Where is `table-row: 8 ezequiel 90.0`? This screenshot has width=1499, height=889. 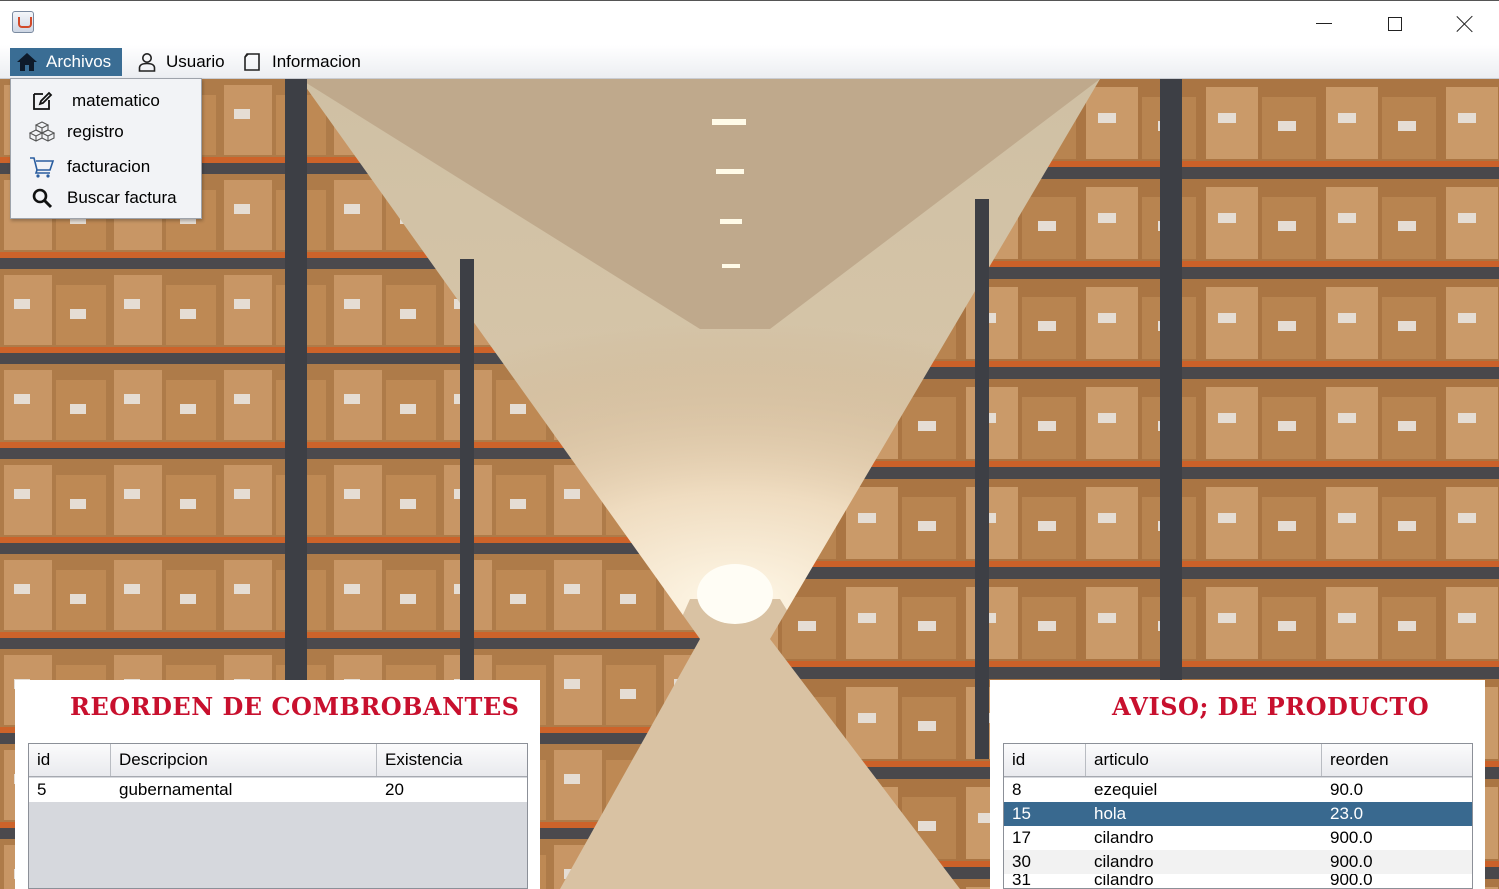 table-row: 8 ezequiel 90.0 is located at coordinates (1238, 790).